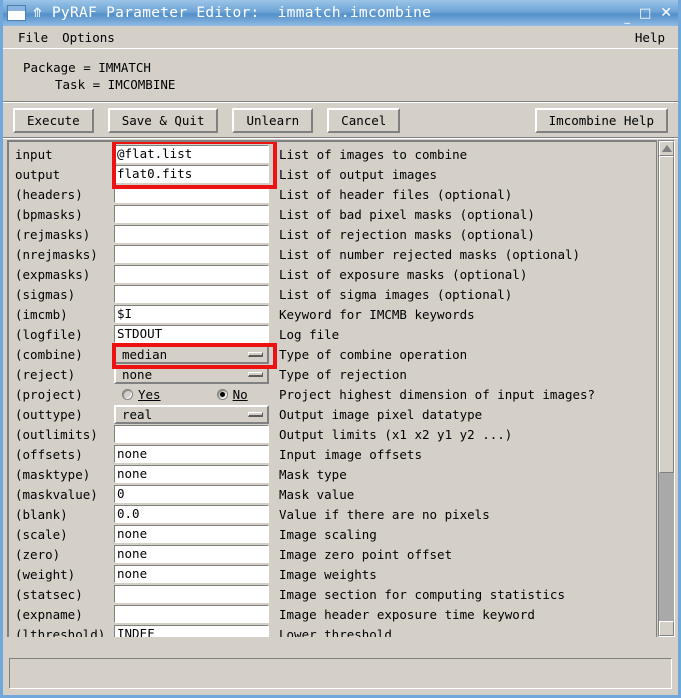  Describe the element at coordinates (191, 631) in the screenshot. I see `parameter-text-input: INDEF` at that location.